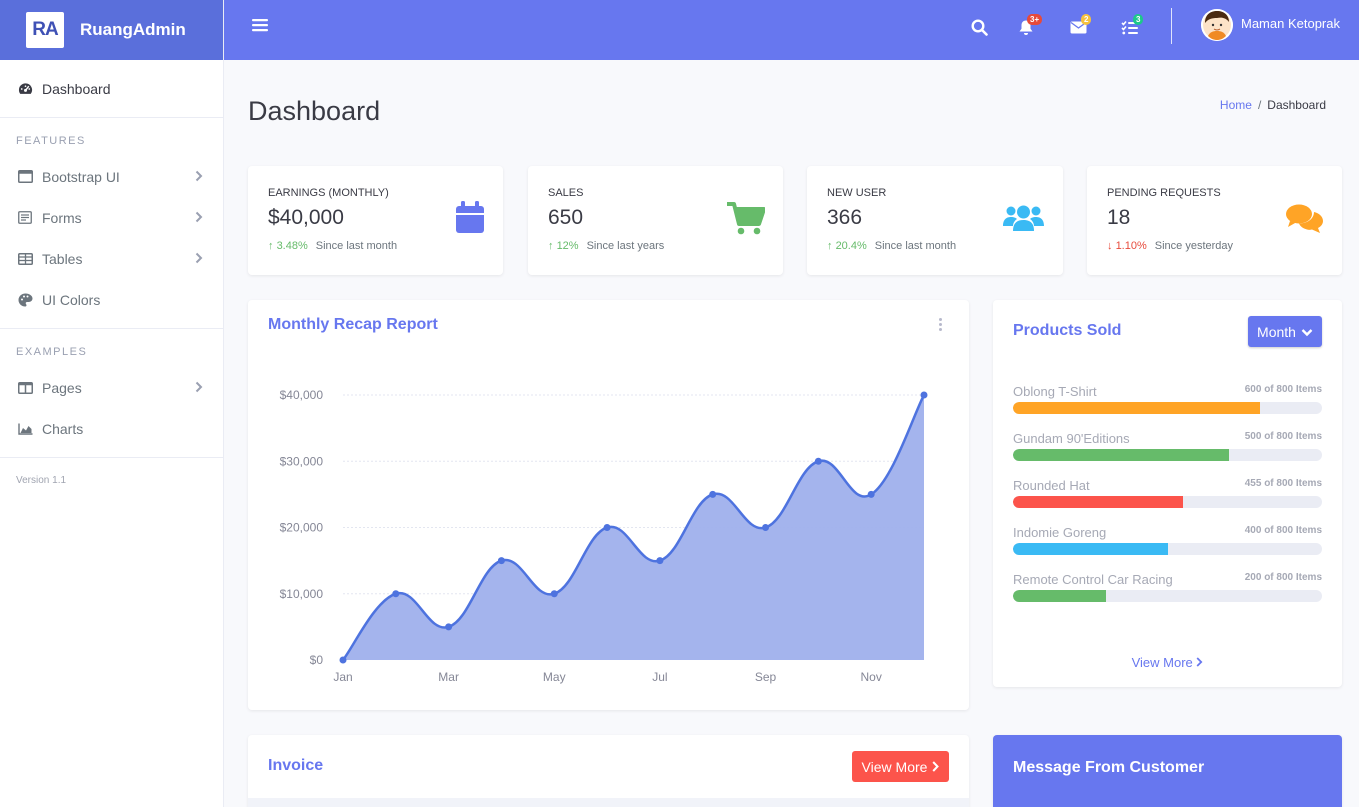  What do you see at coordinates (935, 220) in the screenshot?
I see `stat-card-new-user: New User 366 ↑ 20.4% Since last month` at bounding box center [935, 220].